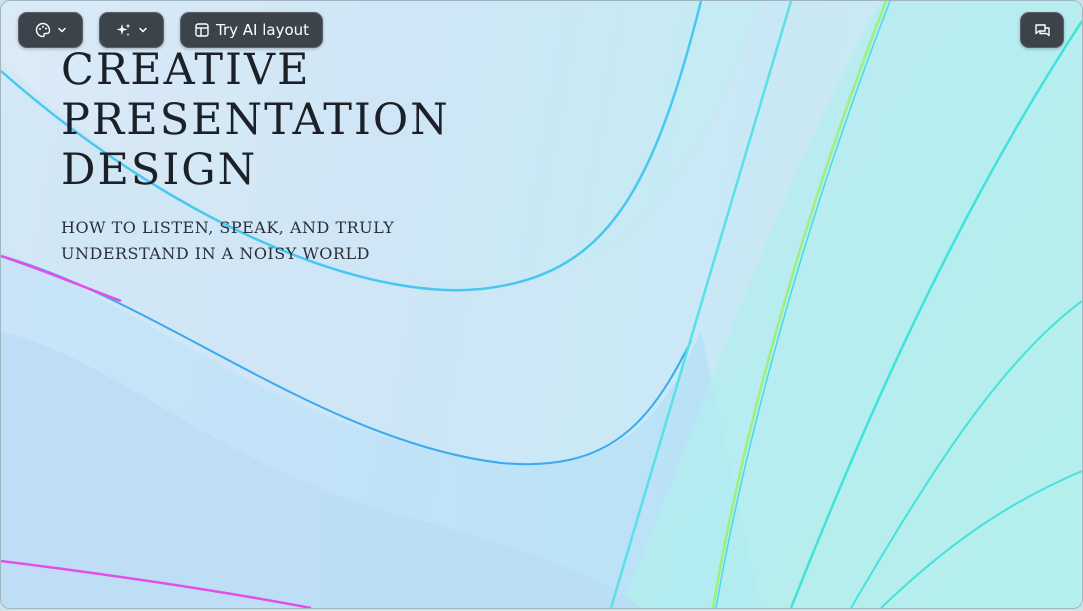 The width and height of the screenshot is (1083, 611). I want to click on comments-button, so click(1042, 30).